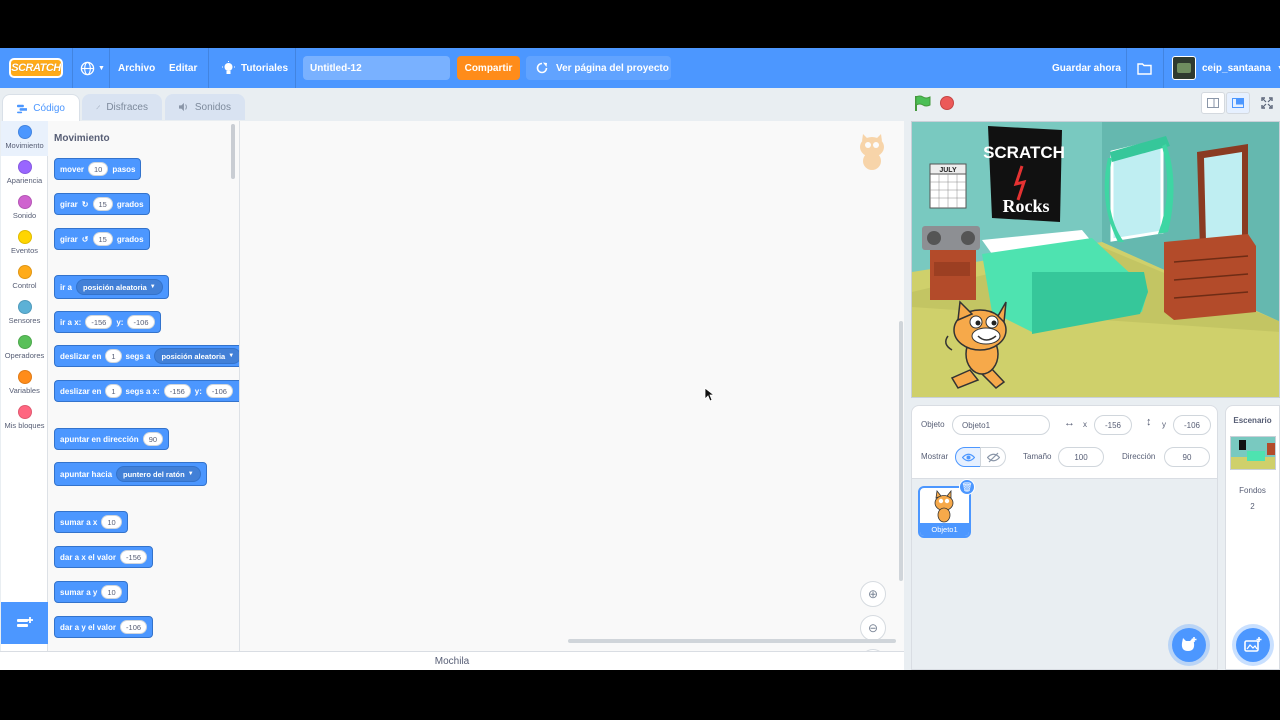  Describe the element at coordinates (24, 383) in the screenshot. I see `category-variables: Variables` at that location.